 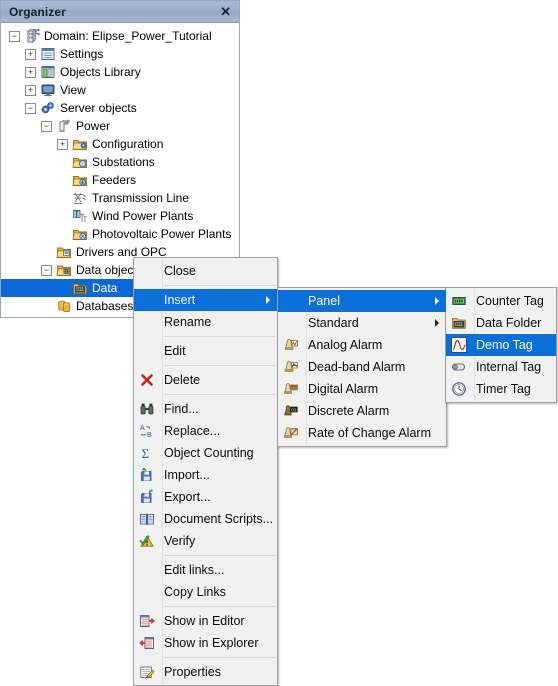 I want to click on digital-alarm-icon, so click(x=291, y=389).